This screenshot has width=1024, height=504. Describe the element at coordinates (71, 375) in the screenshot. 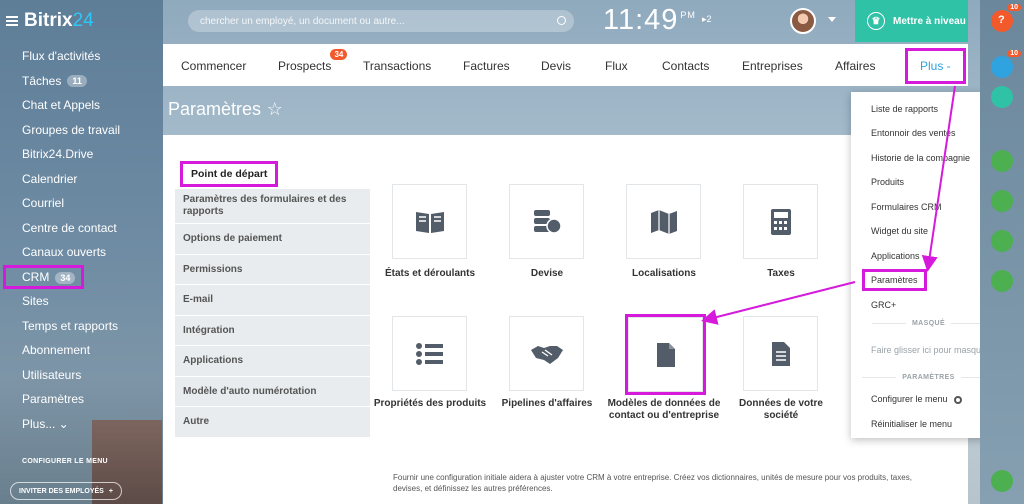

I see `sidebar-item-users: Utilisateurs` at that location.